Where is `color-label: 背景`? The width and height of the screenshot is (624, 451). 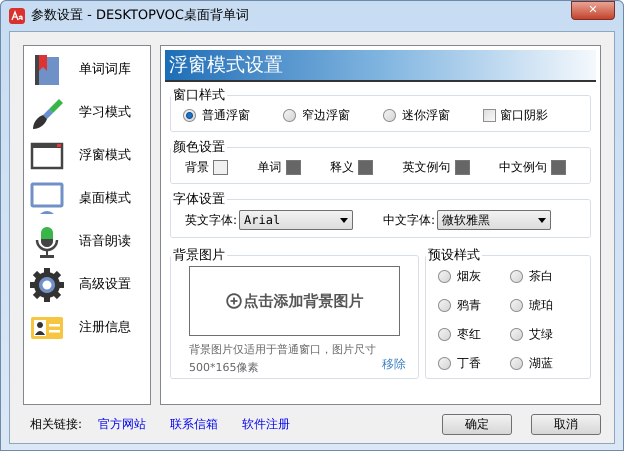
color-label: 背景 is located at coordinates (197, 167).